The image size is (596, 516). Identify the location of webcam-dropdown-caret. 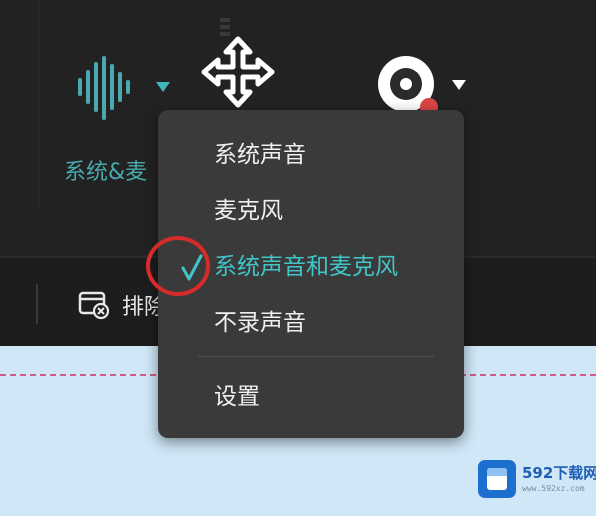
(459, 85).